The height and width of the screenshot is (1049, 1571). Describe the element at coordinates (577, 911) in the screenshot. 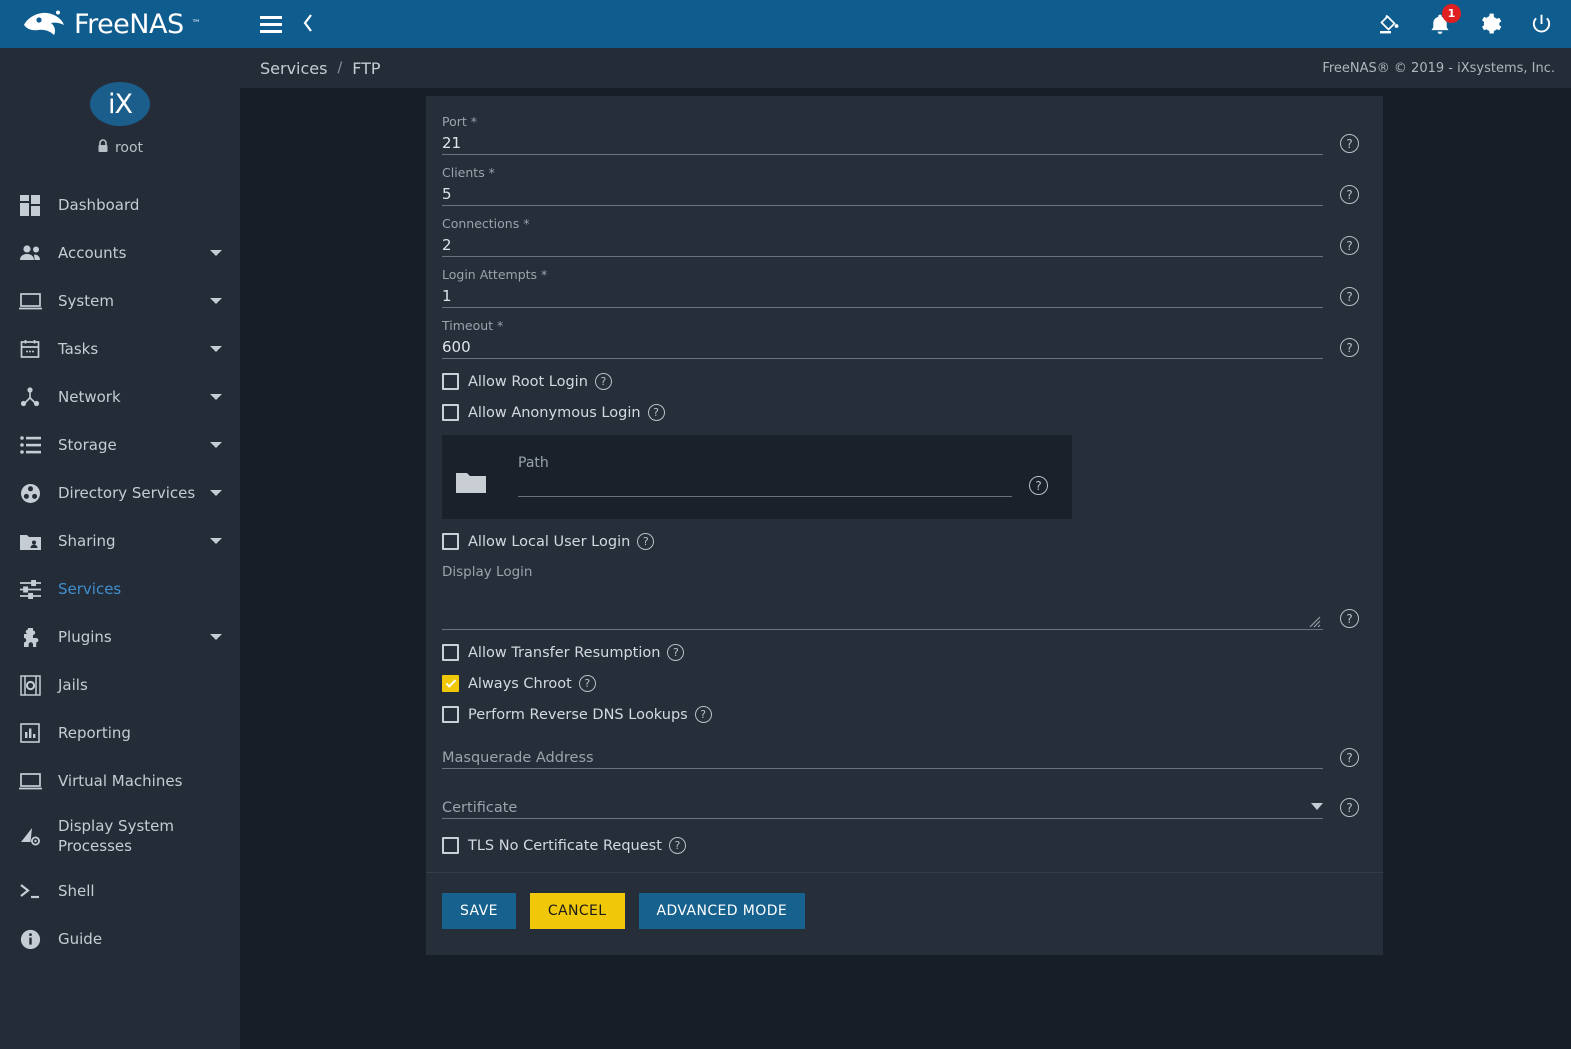

I see `cancel-button: CANCEL` at that location.